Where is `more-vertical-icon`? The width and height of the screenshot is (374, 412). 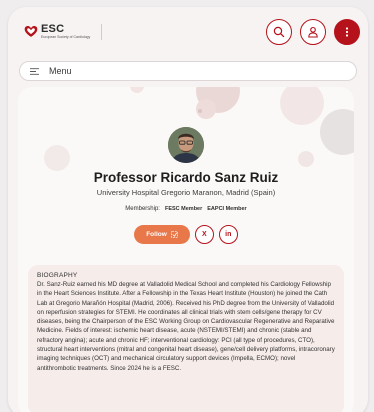 more-vertical-icon is located at coordinates (347, 32).